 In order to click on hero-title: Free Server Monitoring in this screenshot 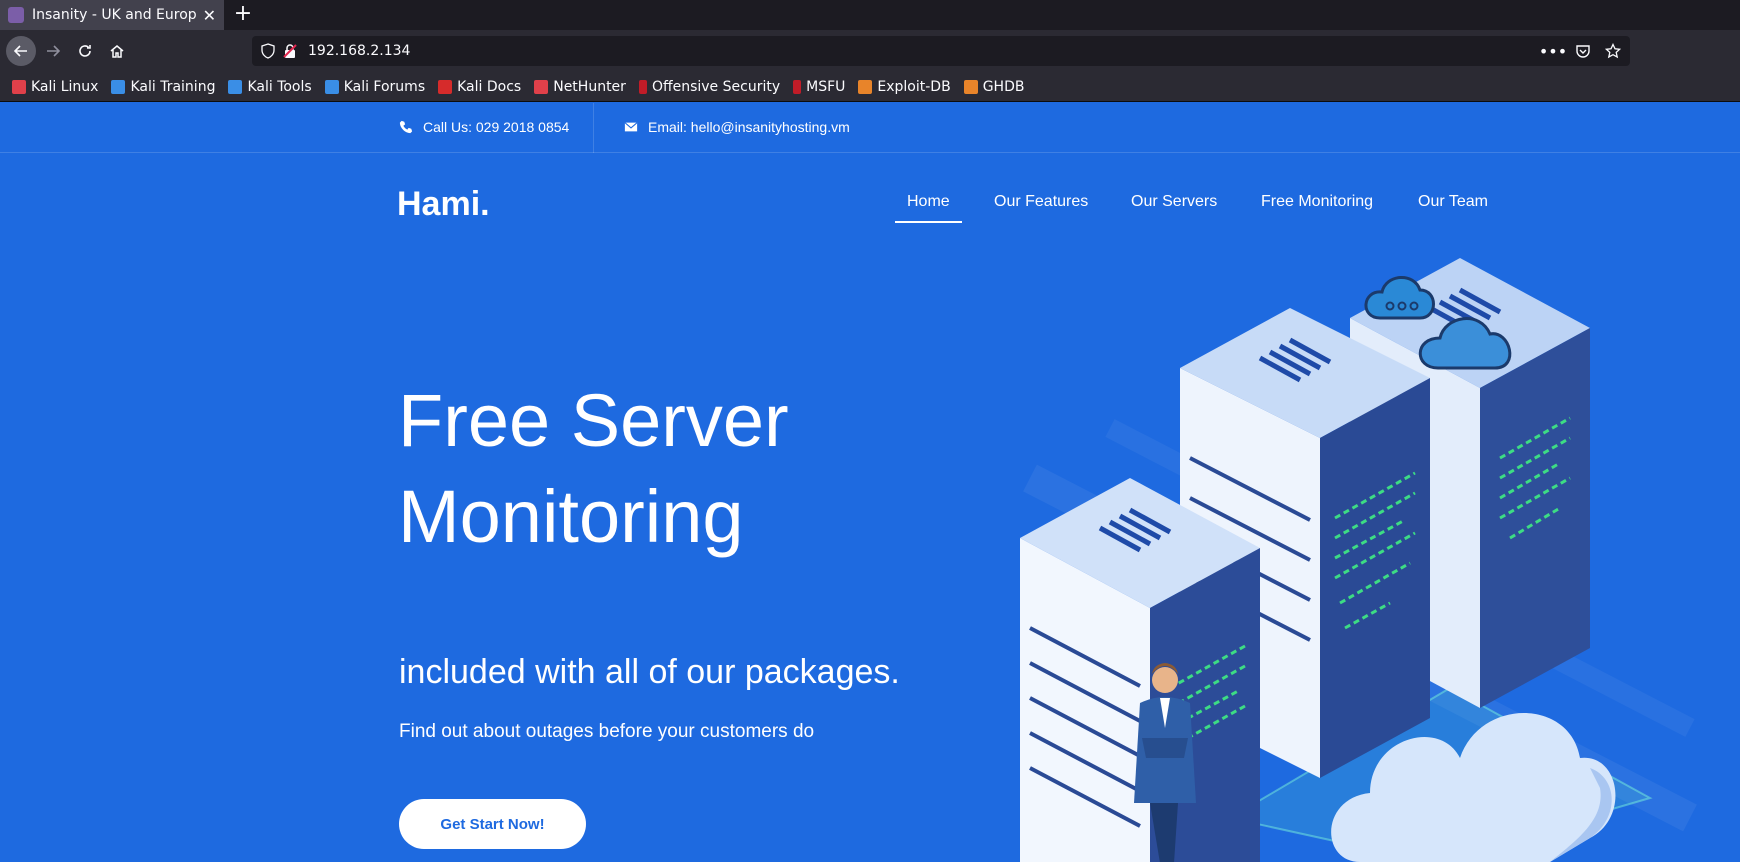, I will do `click(678, 469)`.